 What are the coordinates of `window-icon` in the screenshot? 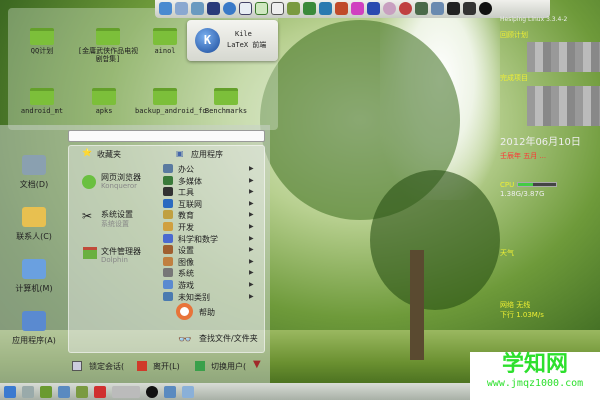 It's located at (277, 8).